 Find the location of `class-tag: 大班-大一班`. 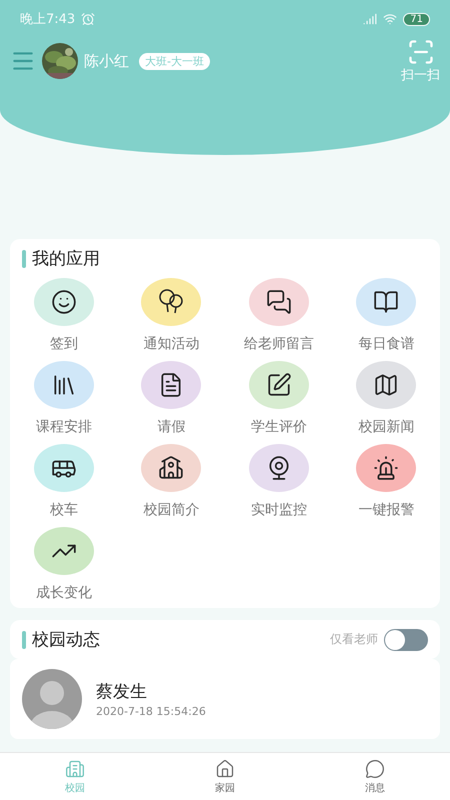

class-tag: 大班-大一班 is located at coordinates (174, 61).